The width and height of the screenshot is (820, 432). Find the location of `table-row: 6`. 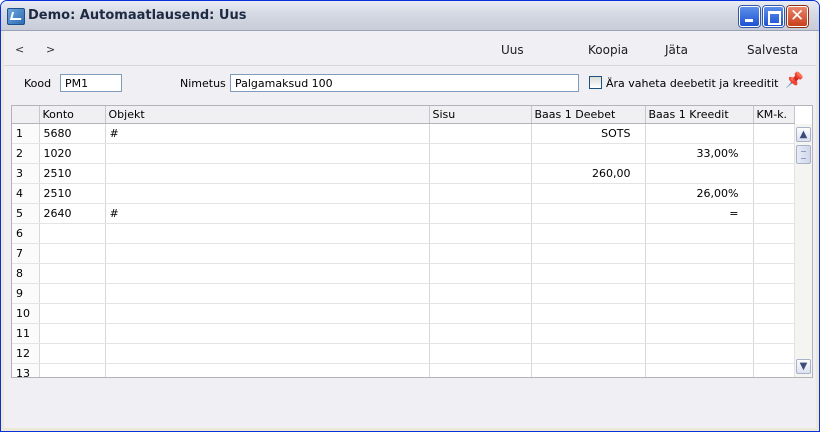

table-row: 6 is located at coordinates (403, 233).